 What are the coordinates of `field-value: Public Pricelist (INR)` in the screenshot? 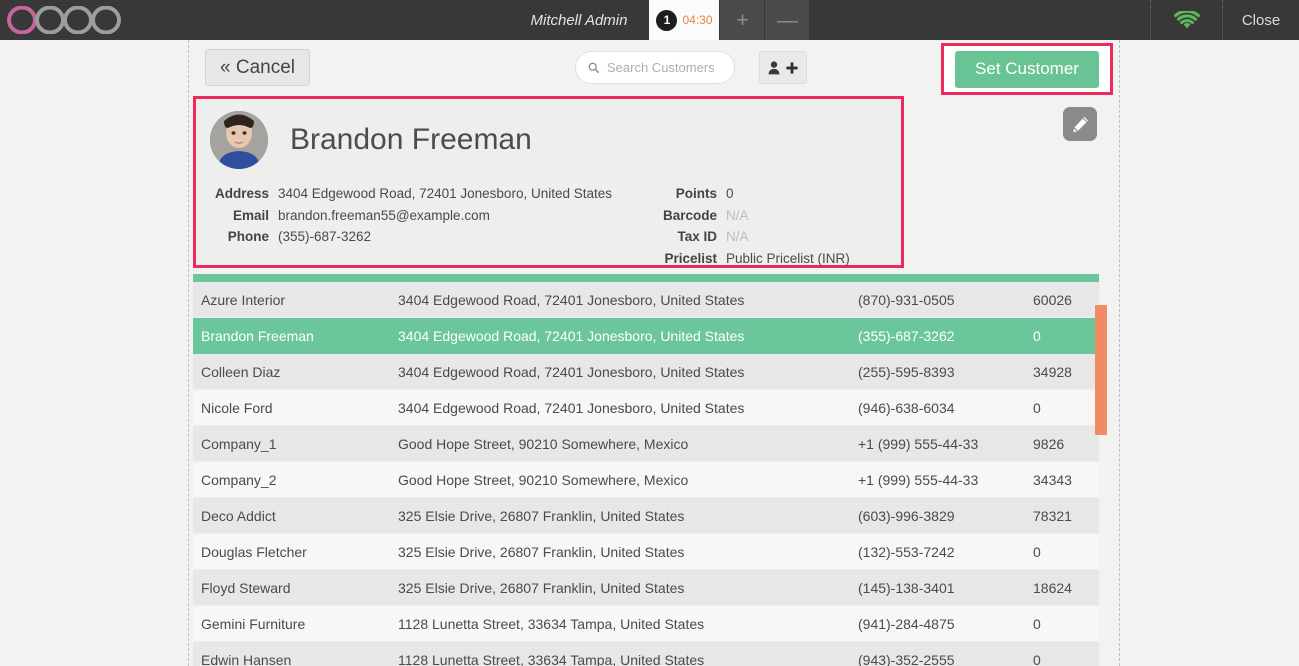 It's located at (788, 258).